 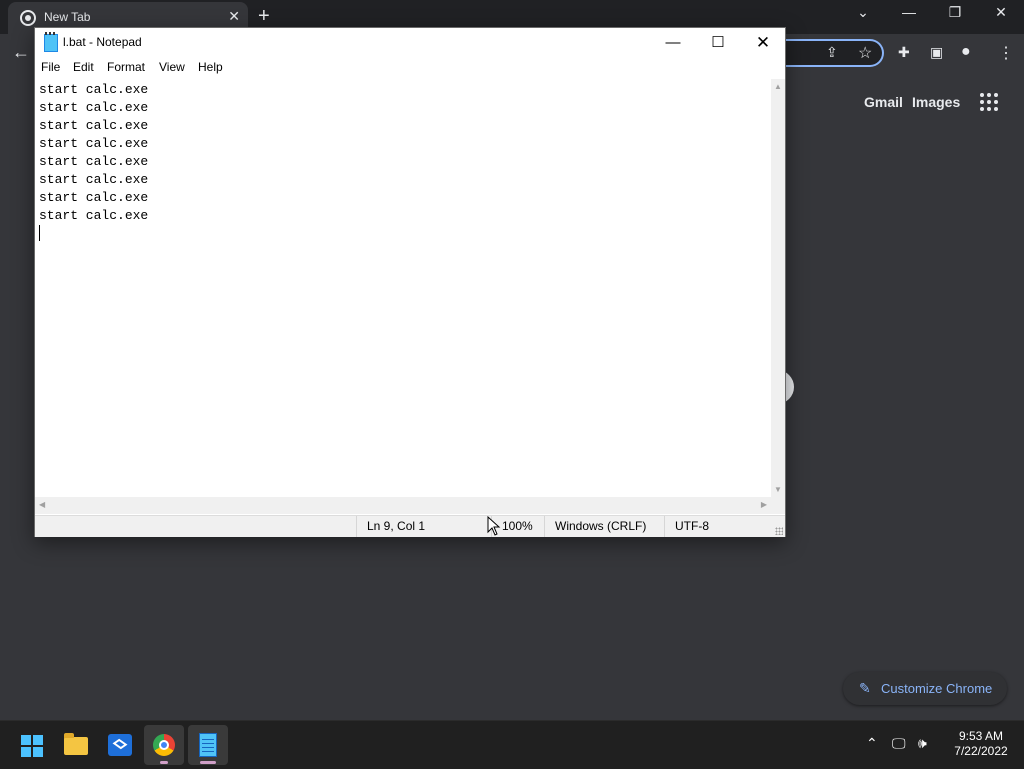 I want to click on chrome-favicon-icon, so click(x=28, y=18).